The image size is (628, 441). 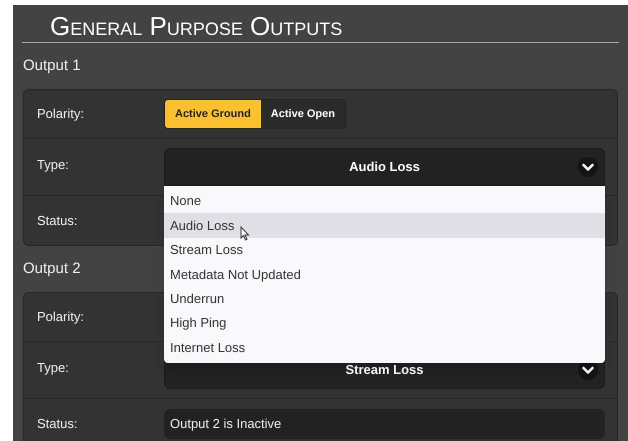 What do you see at coordinates (384, 423) in the screenshot?
I see `status-field: Output 2 is Inactive` at bounding box center [384, 423].